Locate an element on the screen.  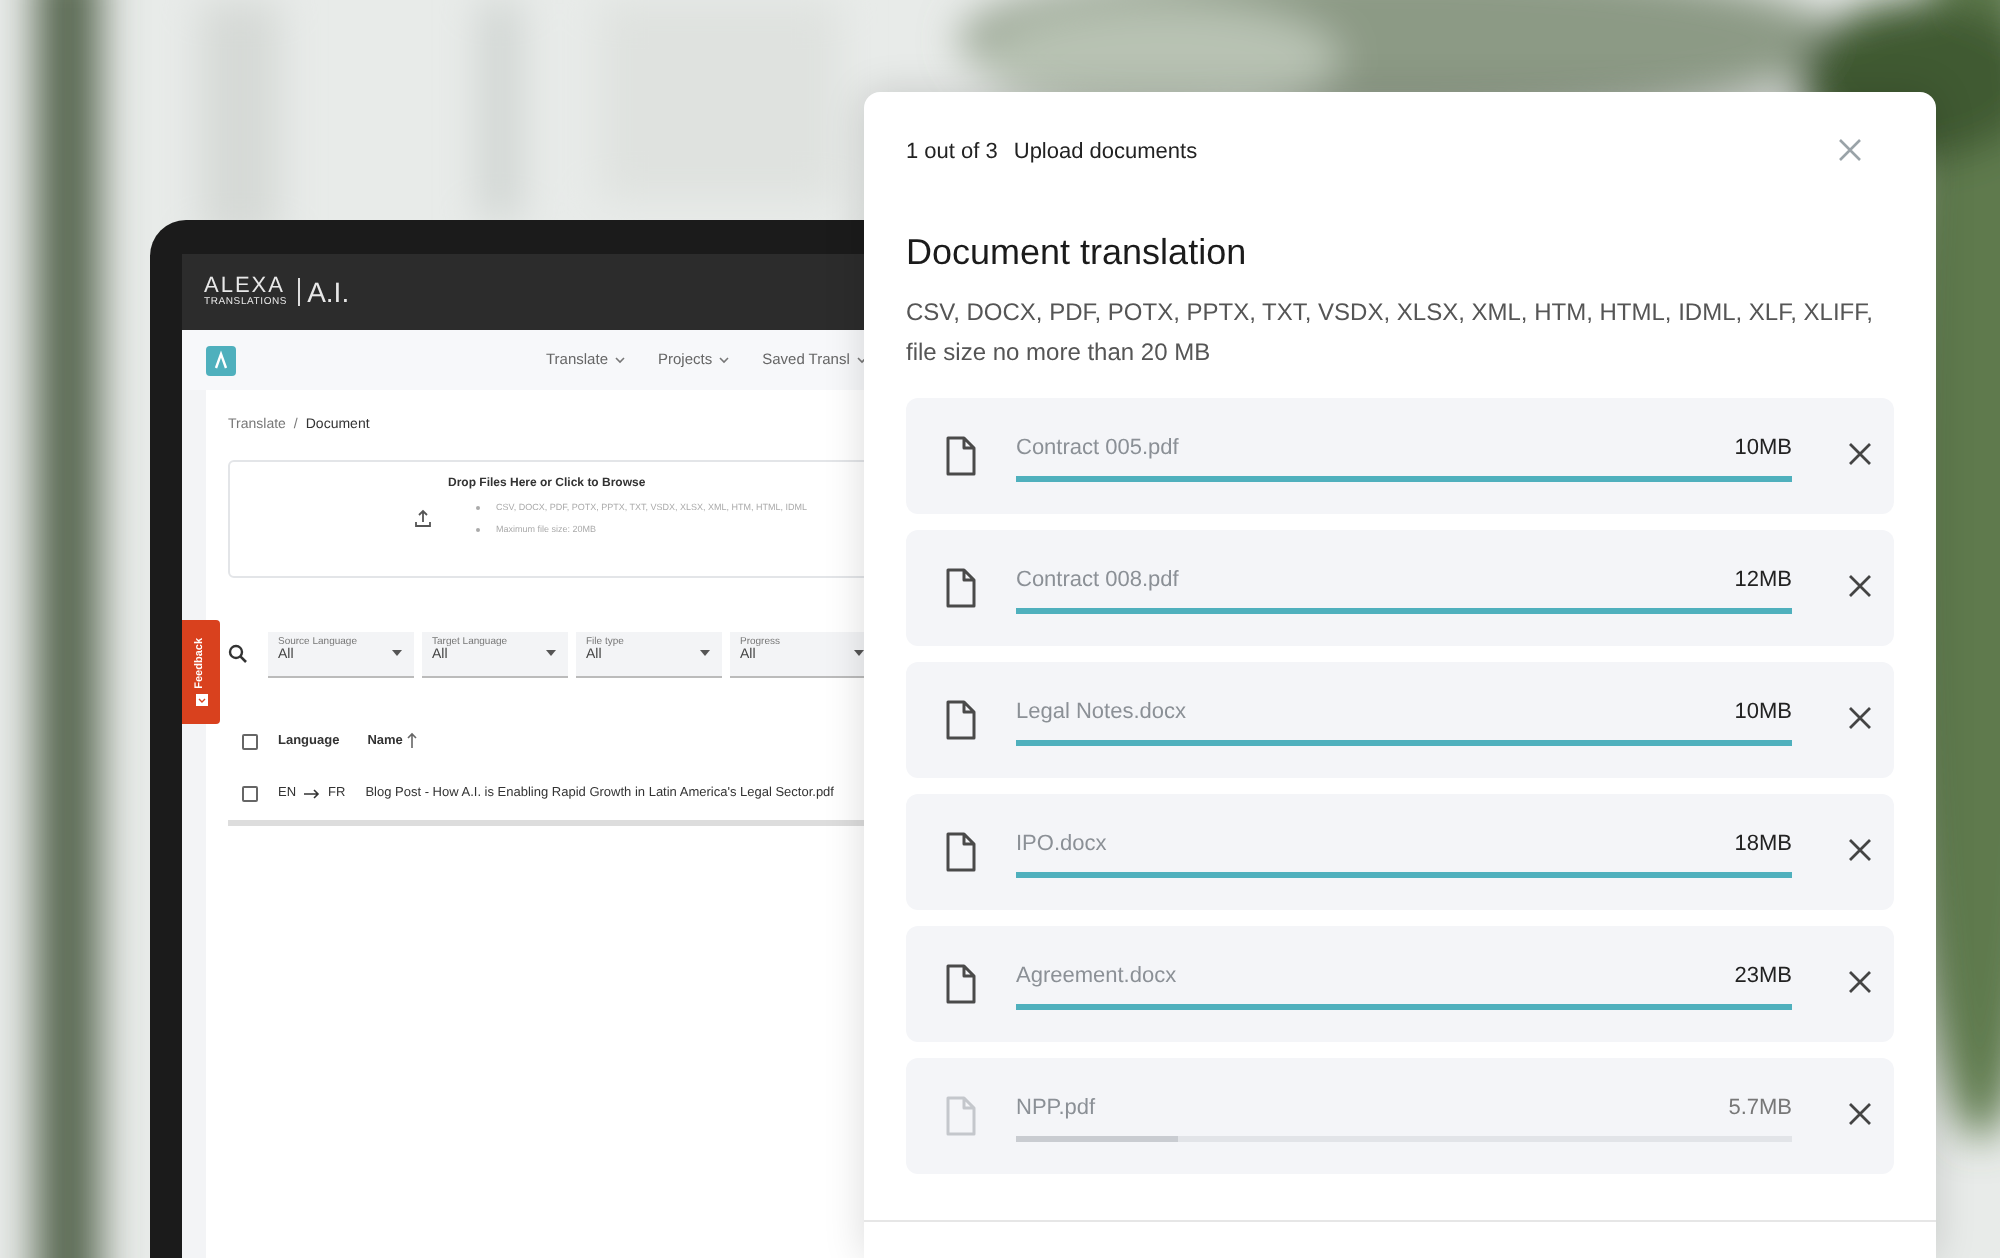
file-name: Agreement.docx is located at coordinates (1096, 977).